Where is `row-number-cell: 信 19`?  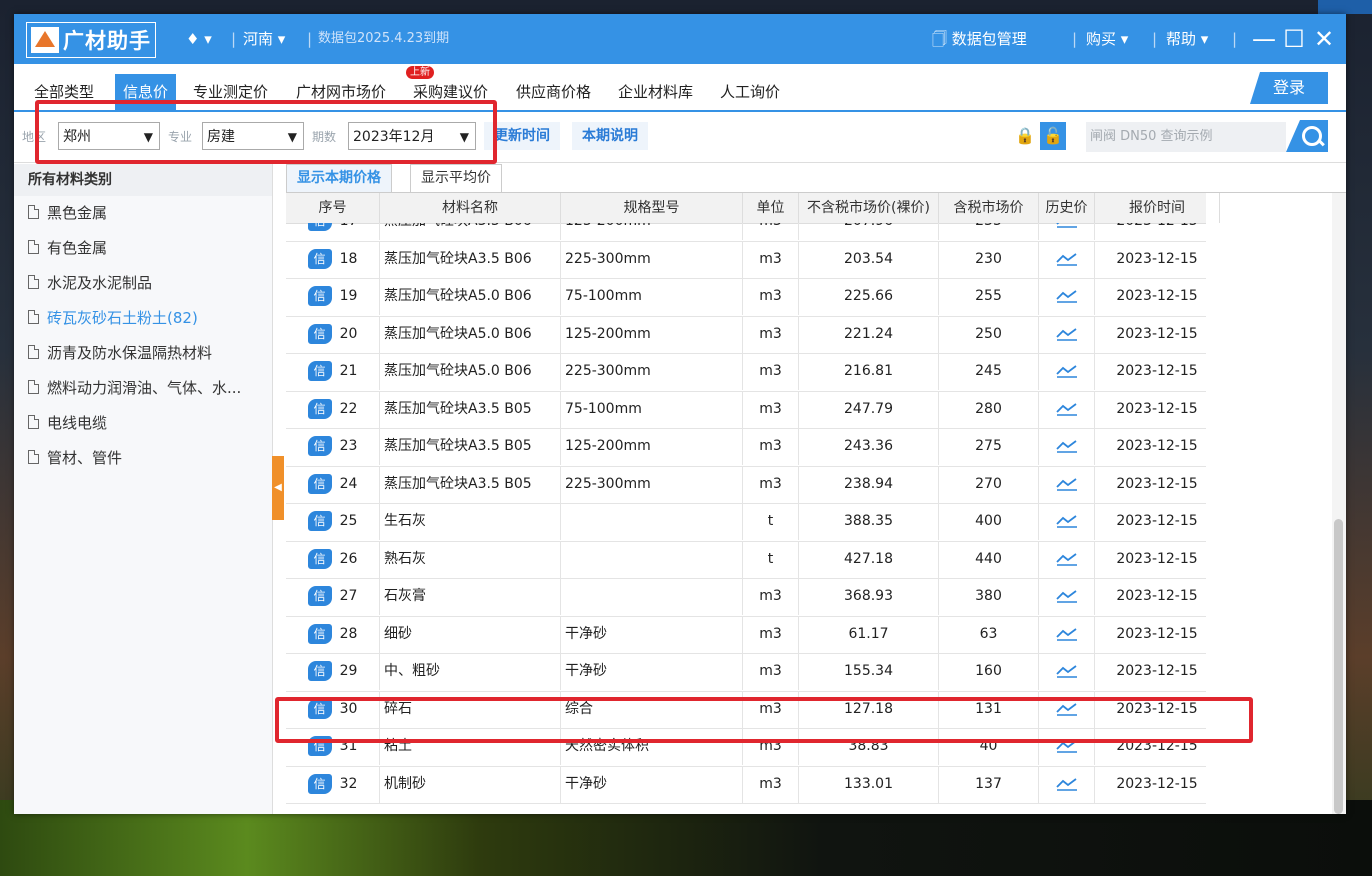
row-number-cell: 信 19 is located at coordinates (333, 296).